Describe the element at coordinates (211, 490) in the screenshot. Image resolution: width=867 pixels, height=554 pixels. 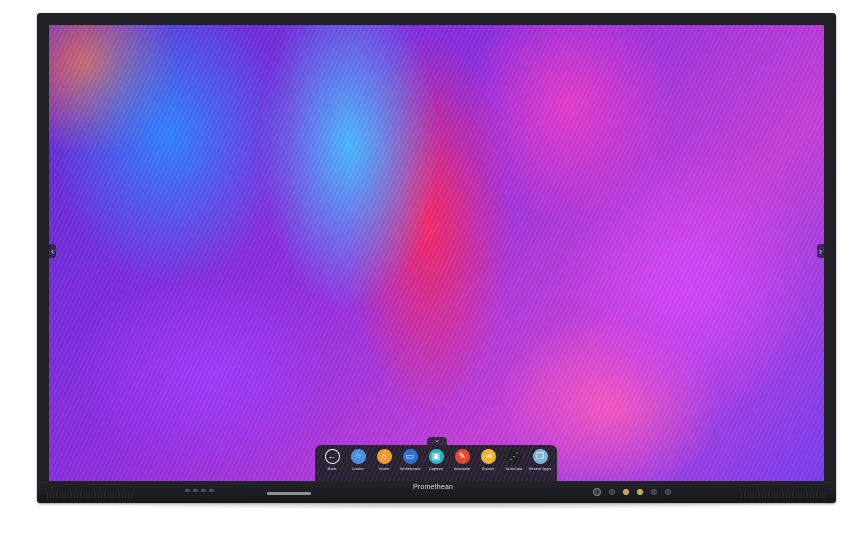
I see `hdmi-port` at that location.